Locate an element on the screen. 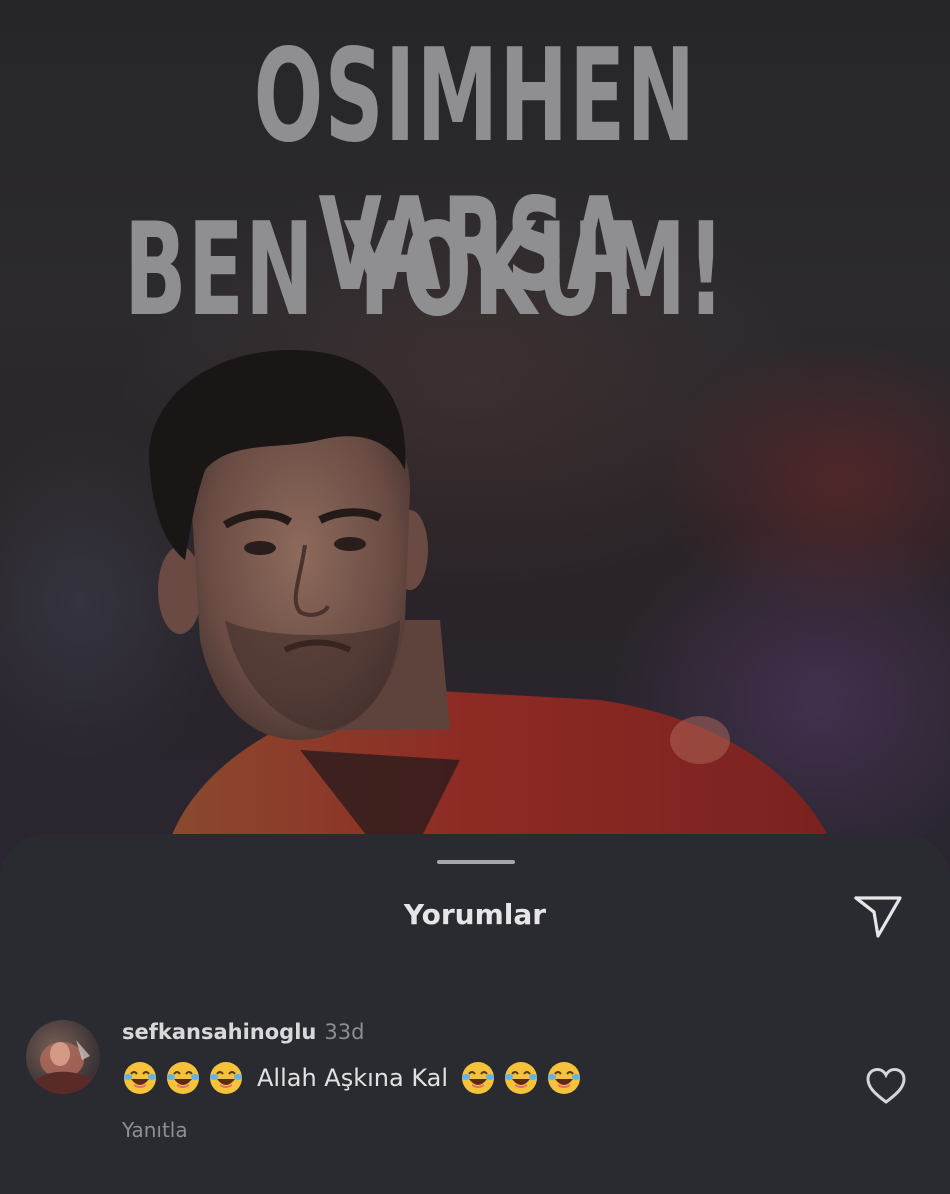 The height and width of the screenshot is (1194, 950). share-button is located at coordinates (878, 917).